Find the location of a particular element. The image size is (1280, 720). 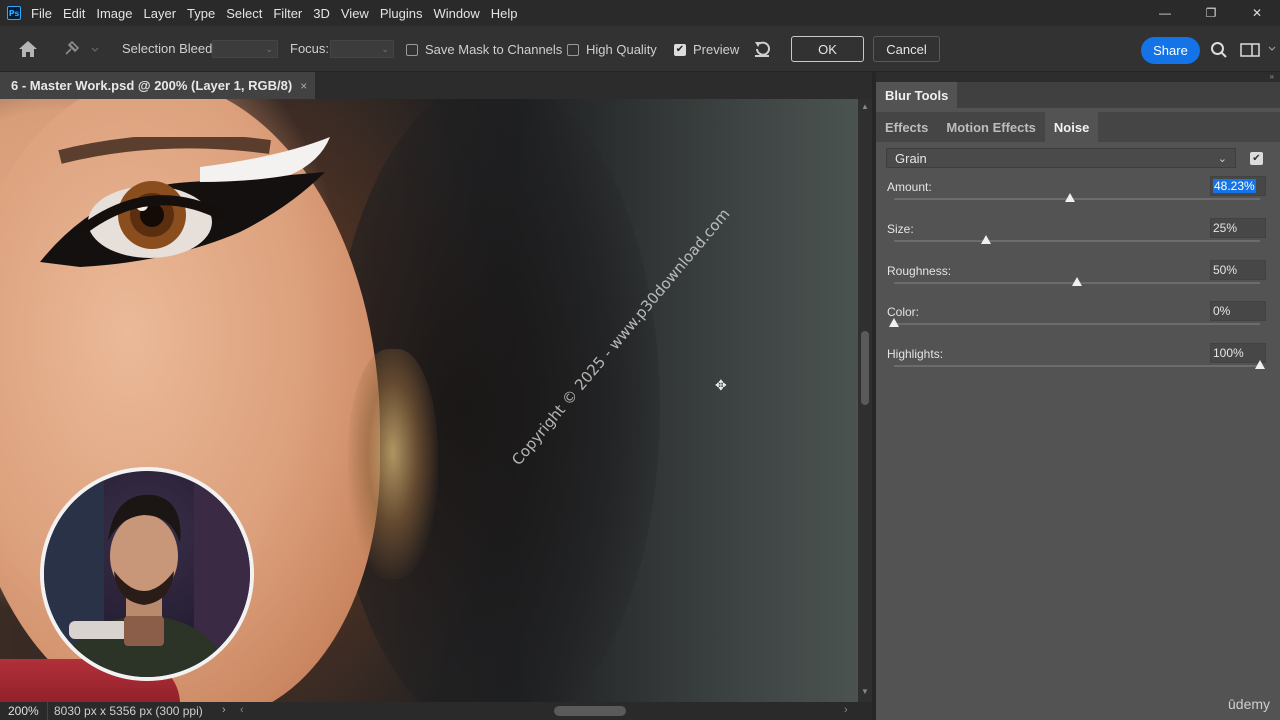

highlights-label: Highlights: is located at coordinates (915, 354).